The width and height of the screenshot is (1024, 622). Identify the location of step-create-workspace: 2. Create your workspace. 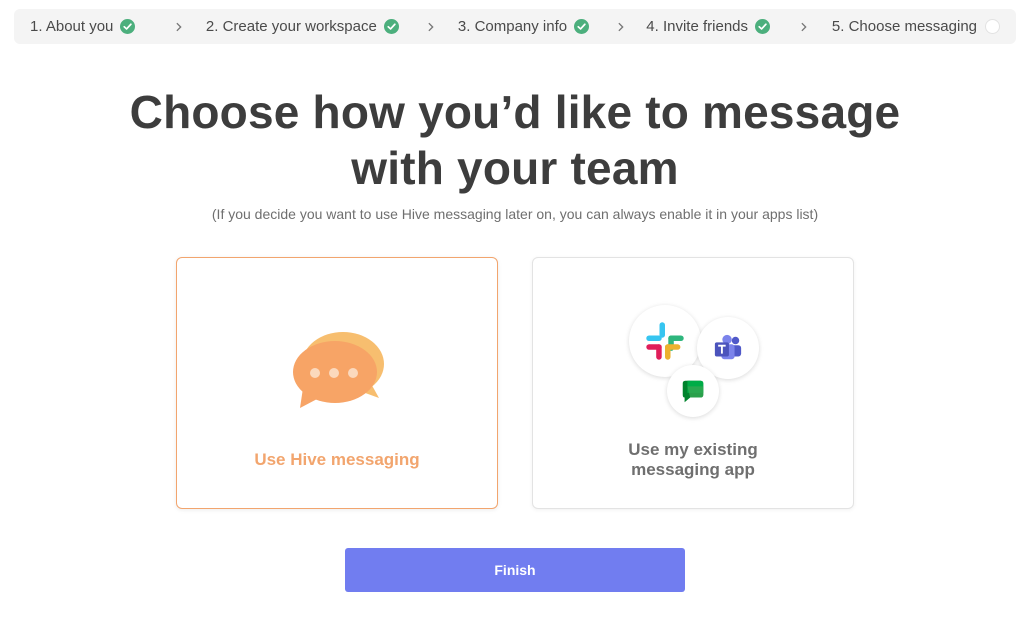
(302, 26).